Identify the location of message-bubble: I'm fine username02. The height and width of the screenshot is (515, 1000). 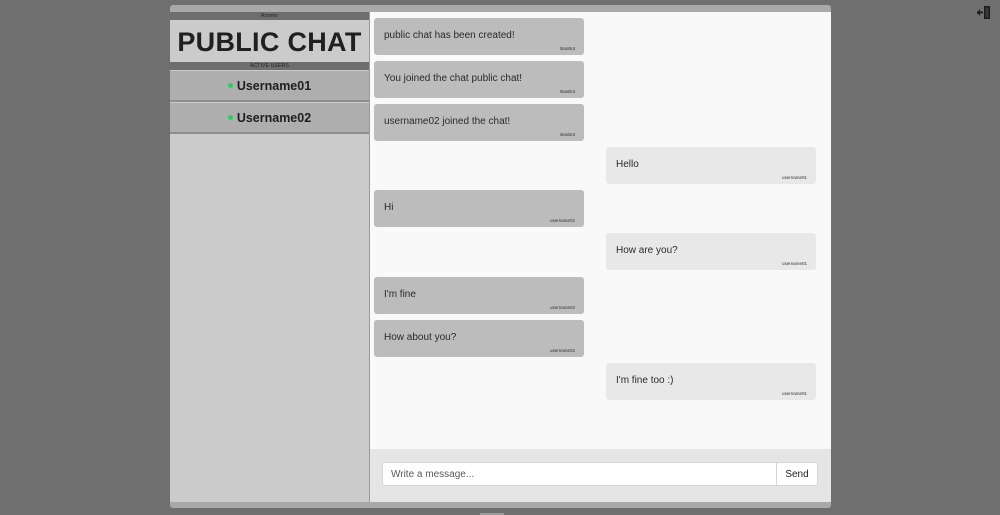
(479, 295).